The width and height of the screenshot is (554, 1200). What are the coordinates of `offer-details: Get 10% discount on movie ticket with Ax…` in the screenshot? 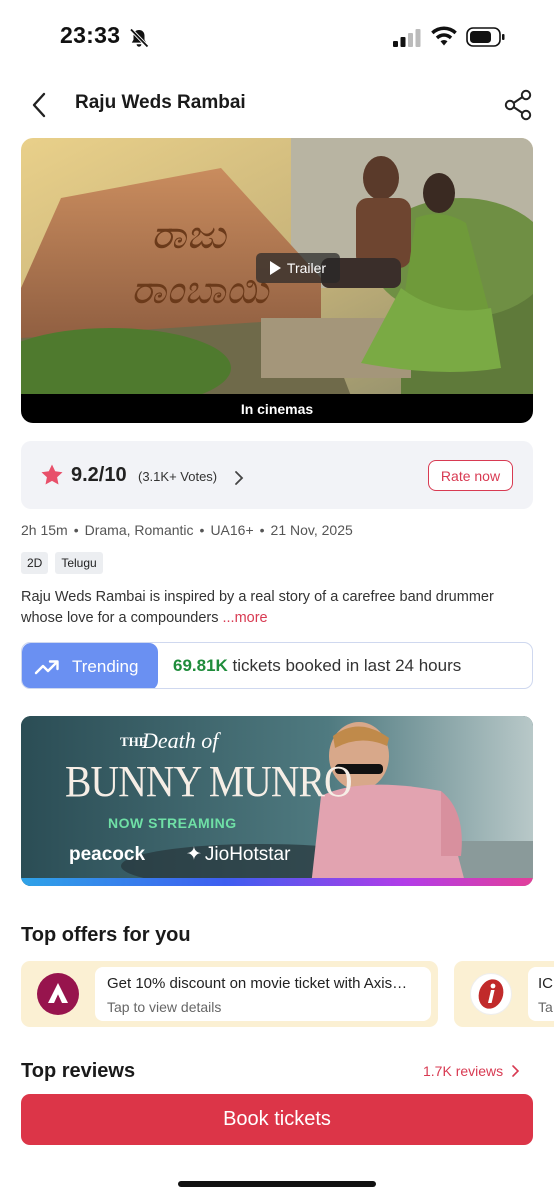 It's located at (263, 994).